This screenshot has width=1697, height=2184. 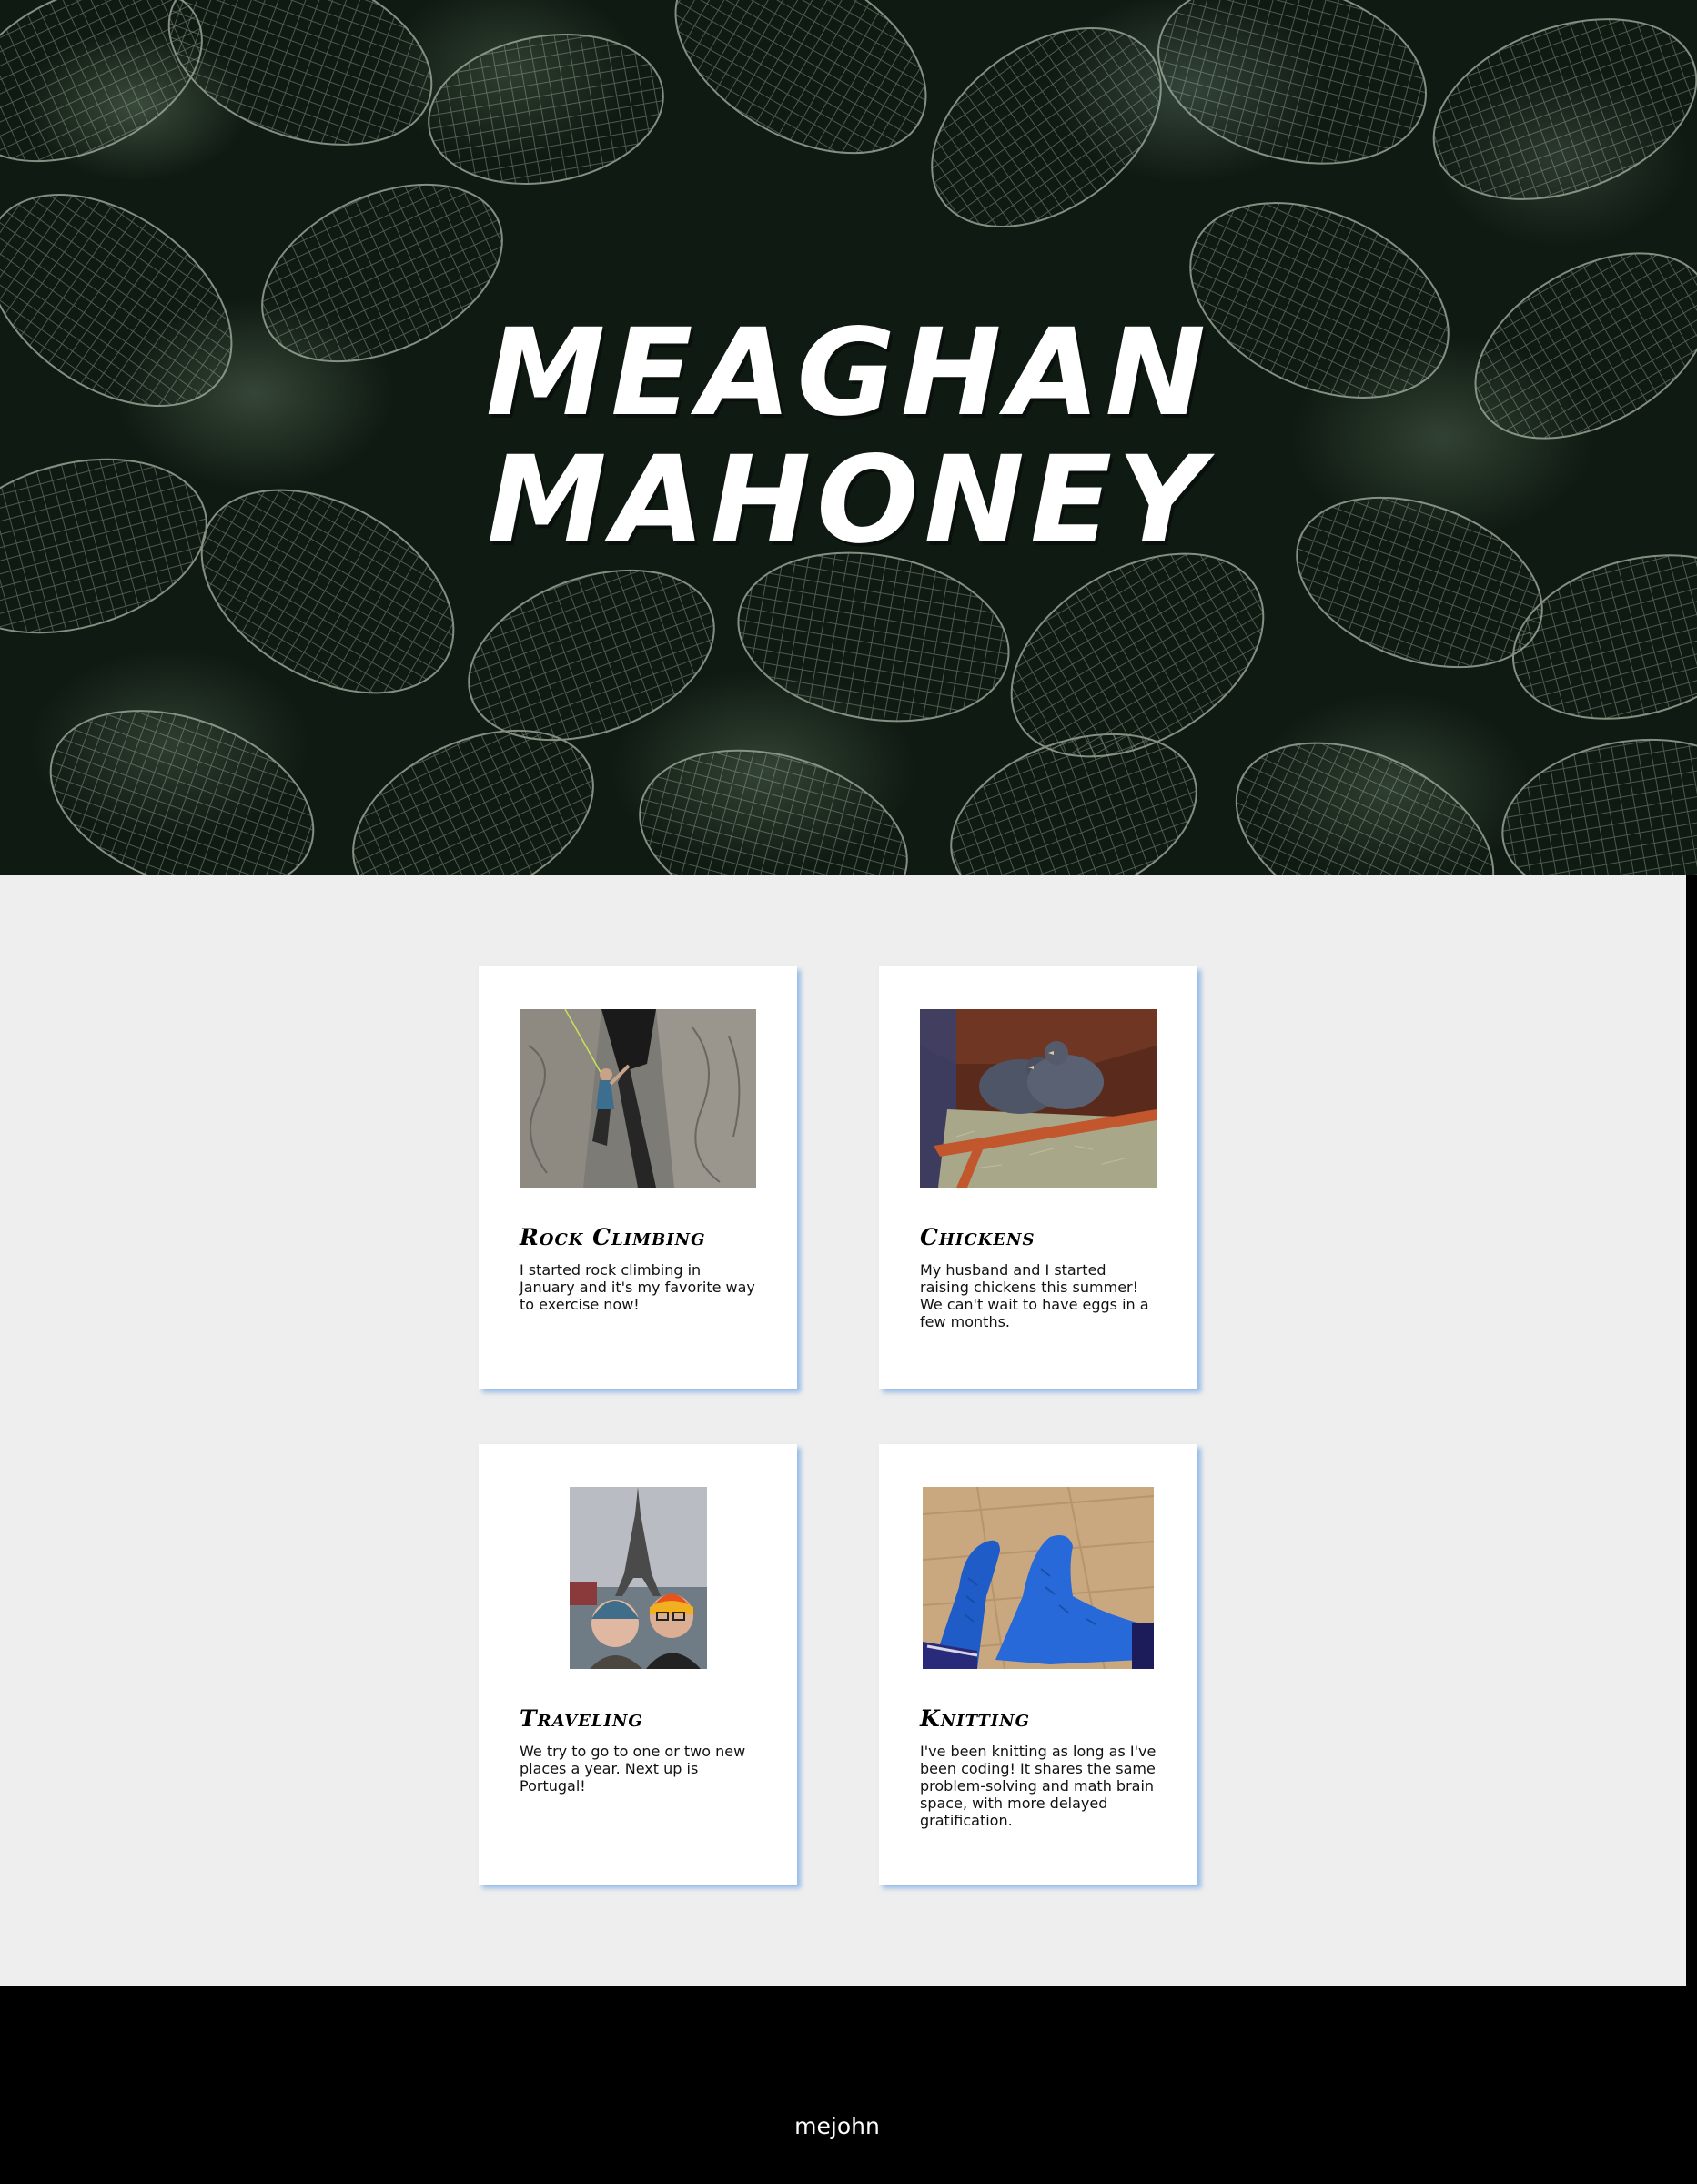 What do you see at coordinates (837, 2126) in the screenshot?
I see `footer-text: mejohn` at bounding box center [837, 2126].